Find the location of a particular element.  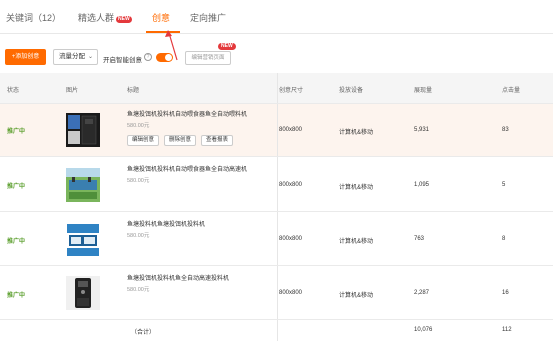

header-status: 状态 is located at coordinates (13, 91).